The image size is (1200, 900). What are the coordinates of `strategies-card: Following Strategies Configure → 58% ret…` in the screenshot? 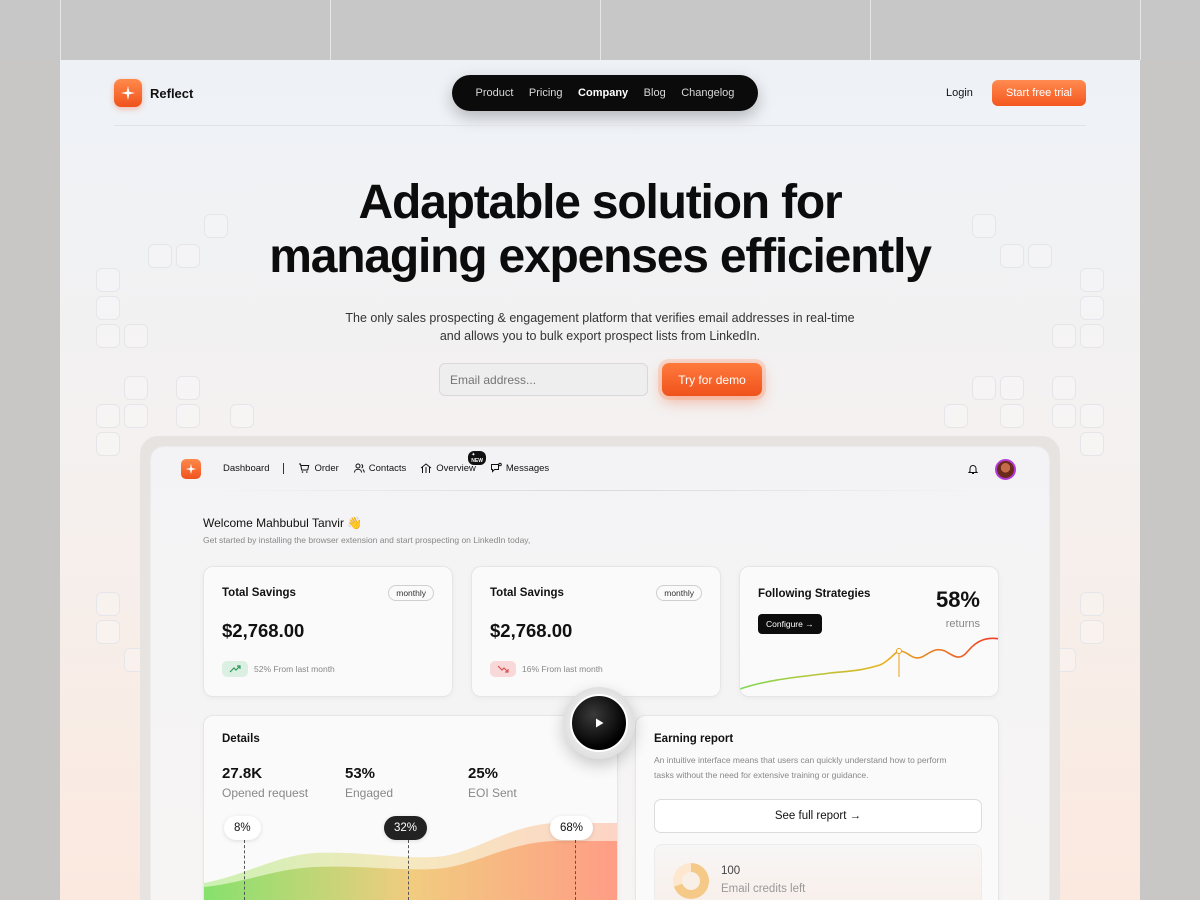 It's located at (869, 631).